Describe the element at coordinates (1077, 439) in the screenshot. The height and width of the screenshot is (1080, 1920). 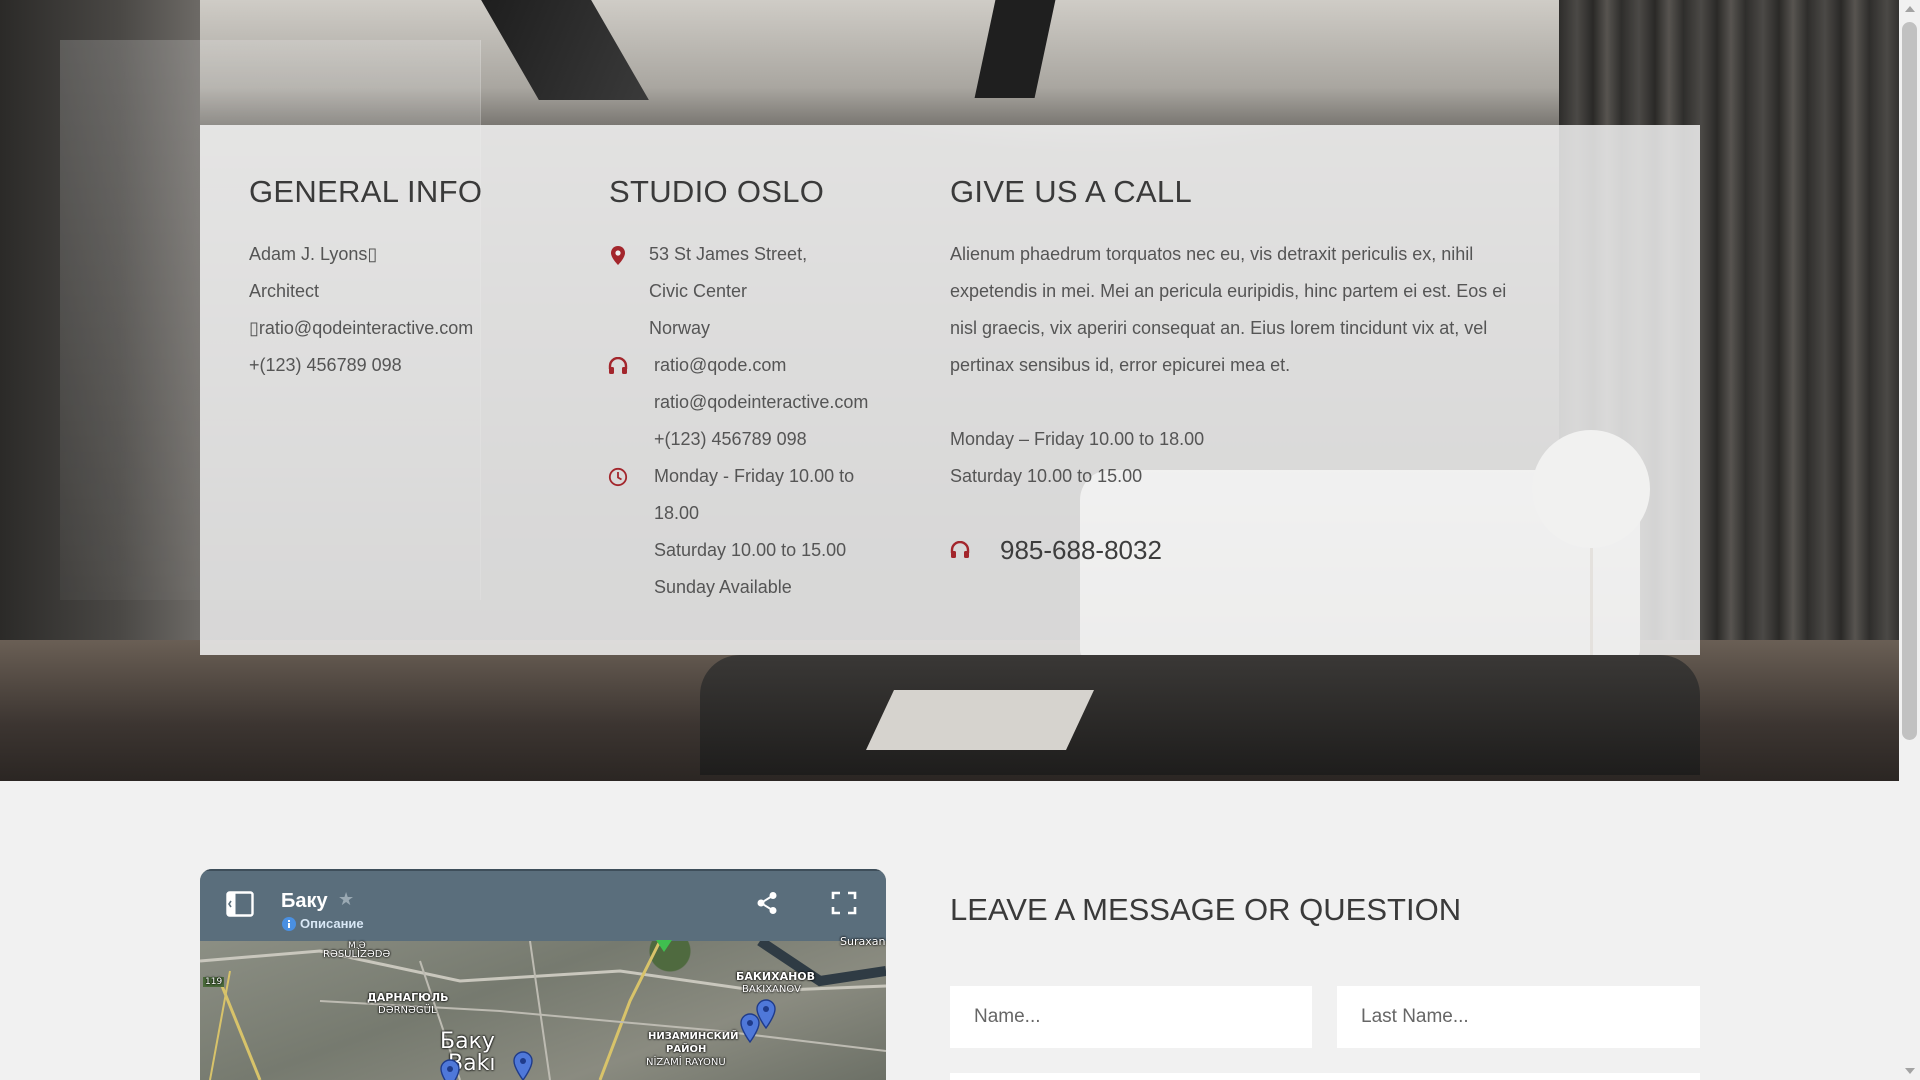
I see `call-hours-line: Monday – Friday 10.00 to 18.00` at that location.